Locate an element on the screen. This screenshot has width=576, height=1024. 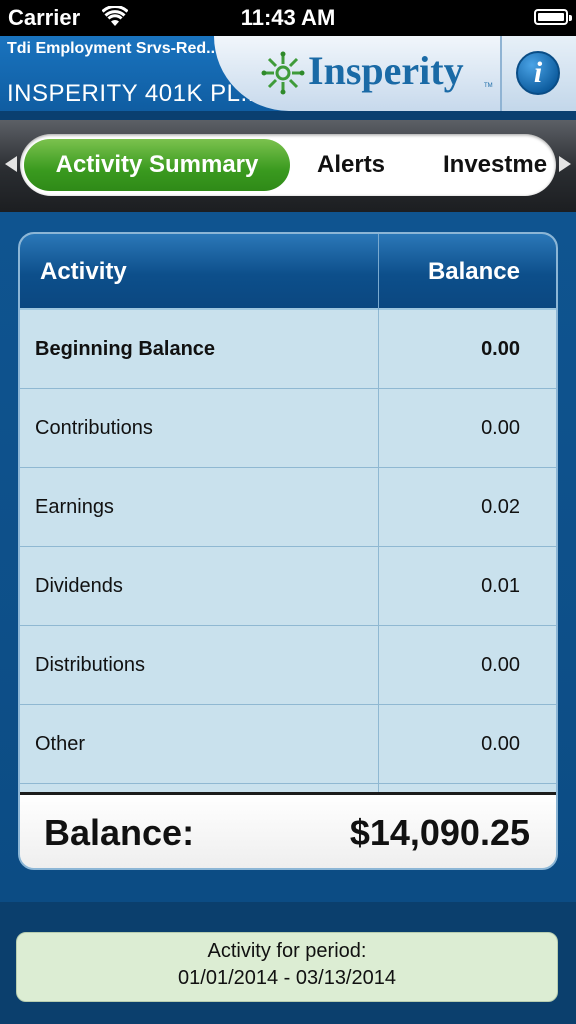
tab-track: Activity Summary Alerts Investme is located at coordinates (288, 165).